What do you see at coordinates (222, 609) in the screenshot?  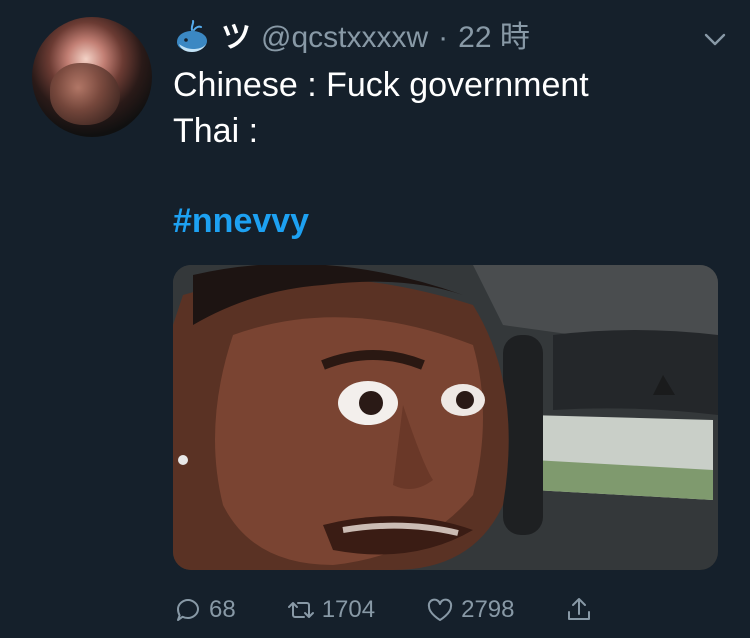 I see `reply-count: 68` at bounding box center [222, 609].